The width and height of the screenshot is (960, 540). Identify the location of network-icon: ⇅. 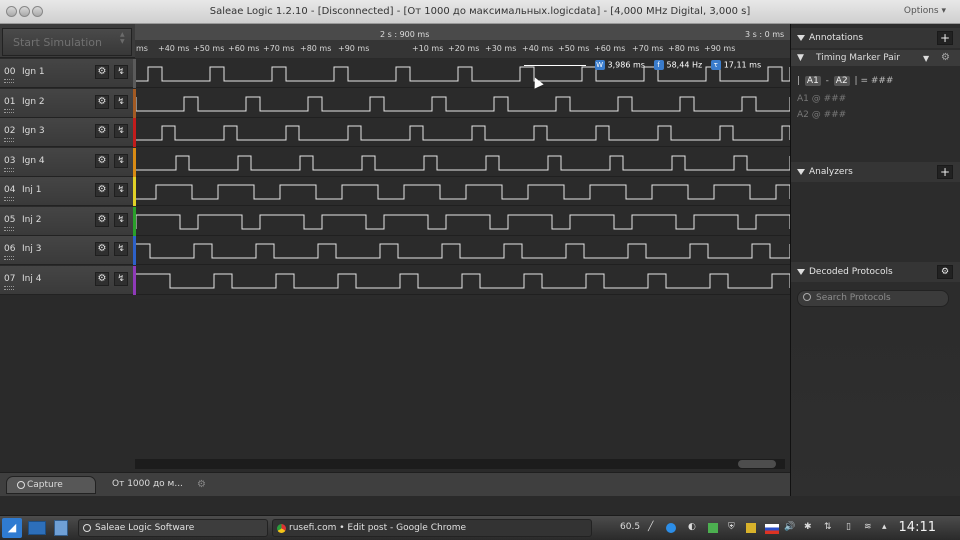
(828, 527).